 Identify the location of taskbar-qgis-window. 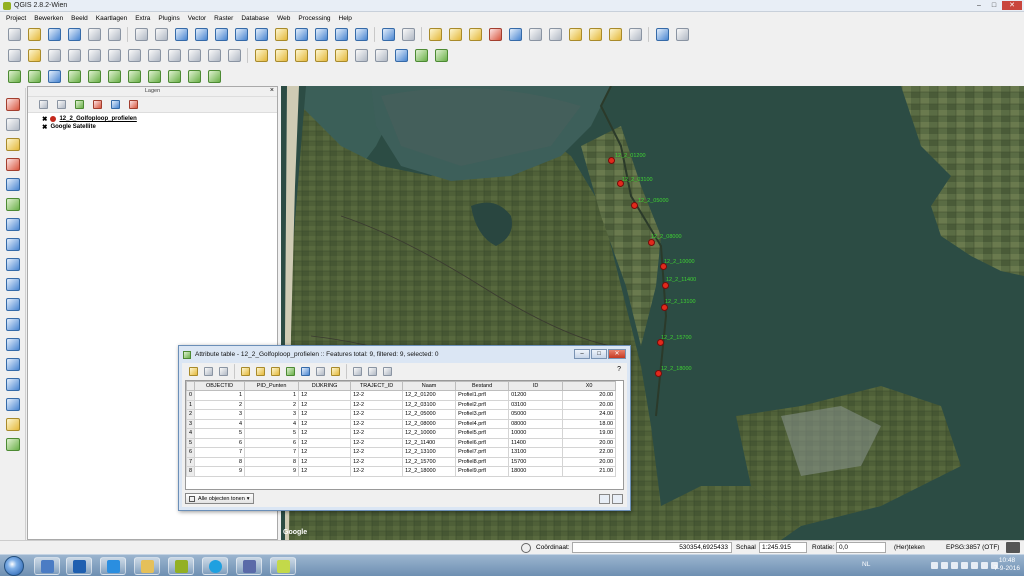
(283, 566).